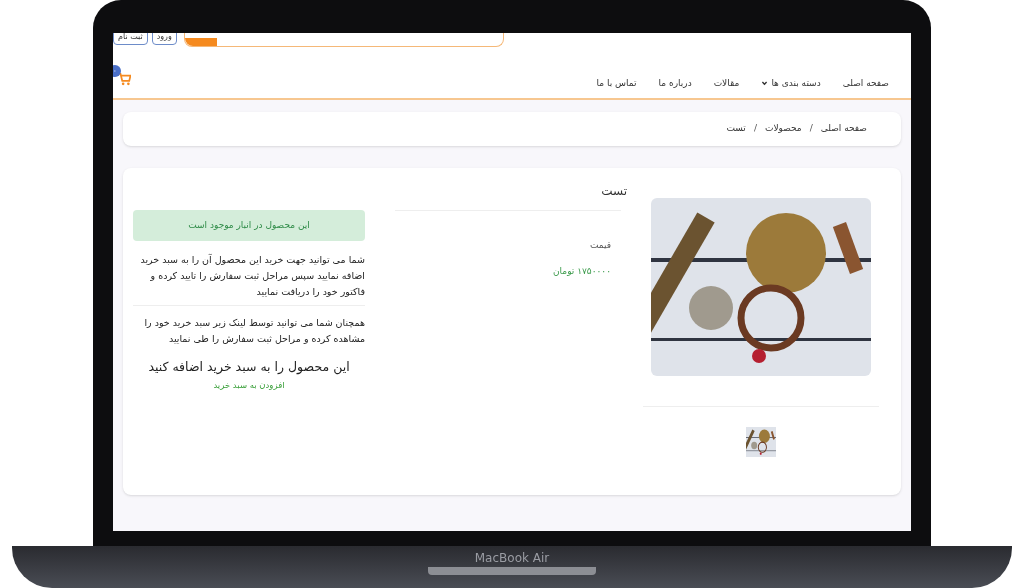  Describe the element at coordinates (124, 79) in the screenshot. I see `cart-icon` at that location.